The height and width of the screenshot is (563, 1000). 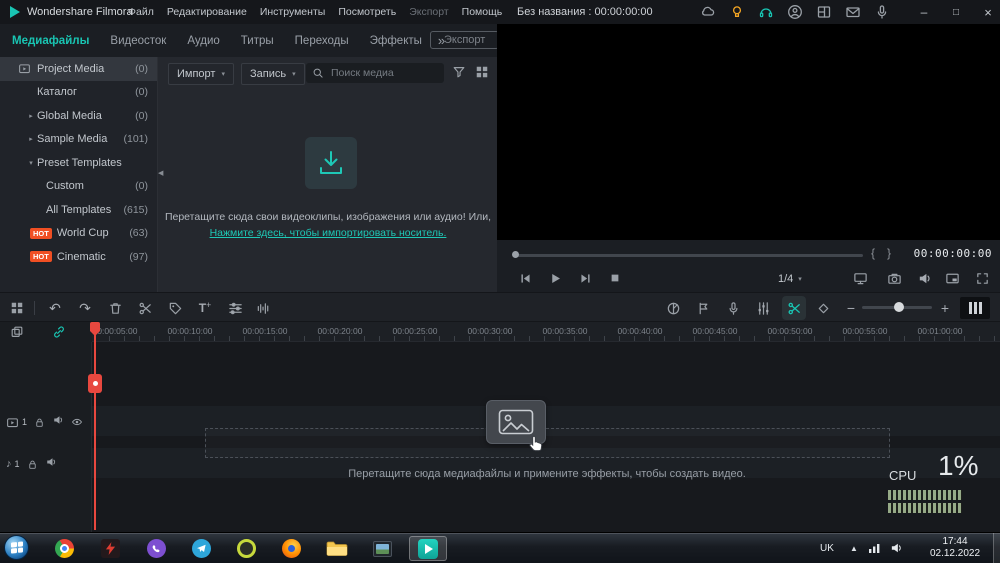 What do you see at coordinates (175, 308) in the screenshot?
I see `crop-tag-icon` at bounding box center [175, 308].